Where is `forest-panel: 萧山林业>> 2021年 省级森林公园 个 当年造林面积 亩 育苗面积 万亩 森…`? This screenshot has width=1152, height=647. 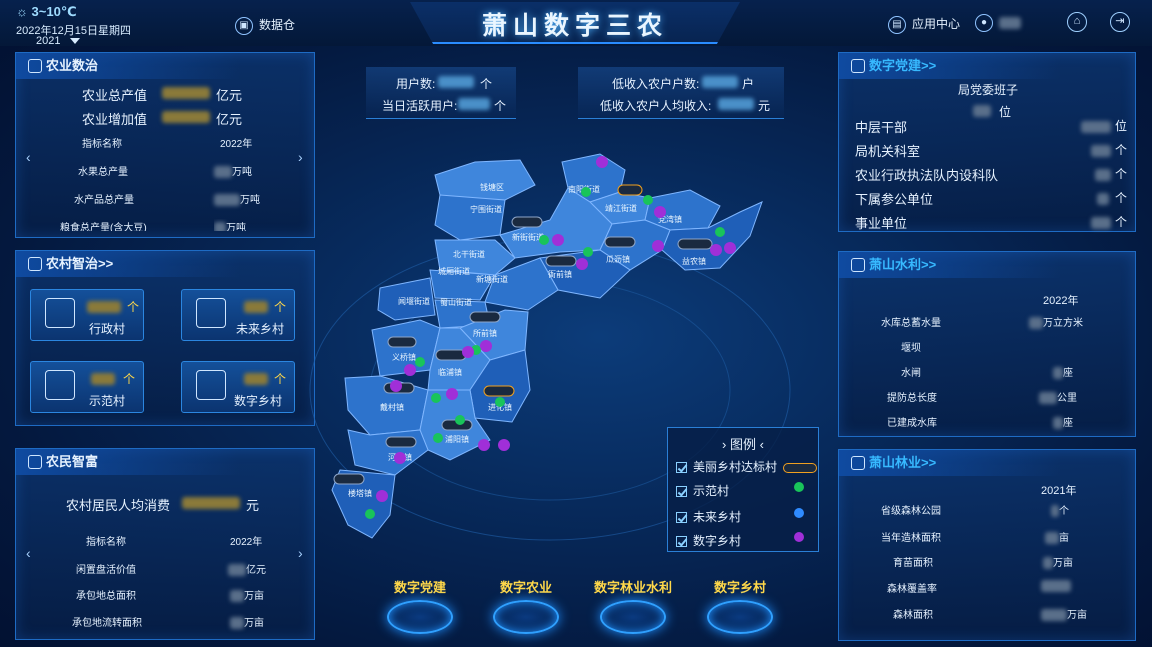 forest-panel: 萧山林业>> 2021年 省级森林公园 个 当年造林面积 亩 育苗面积 万亩 森… is located at coordinates (987, 545).